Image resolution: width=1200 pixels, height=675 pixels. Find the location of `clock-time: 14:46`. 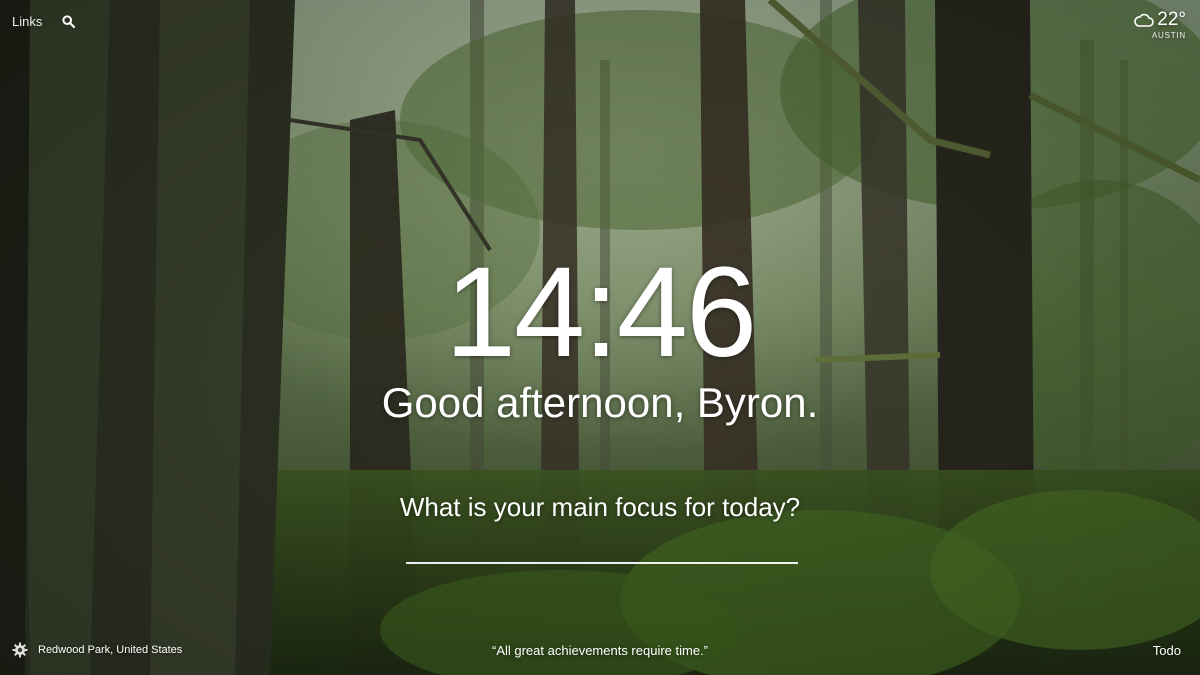

clock-time: 14:46 is located at coordinates (600, 312).